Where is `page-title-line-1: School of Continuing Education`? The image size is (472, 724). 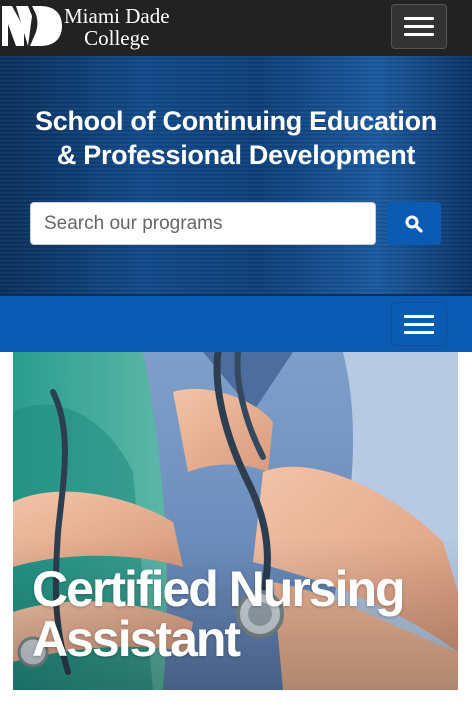 page-title-line-1: School of Continuing Education is located at coordinates (236, 121).